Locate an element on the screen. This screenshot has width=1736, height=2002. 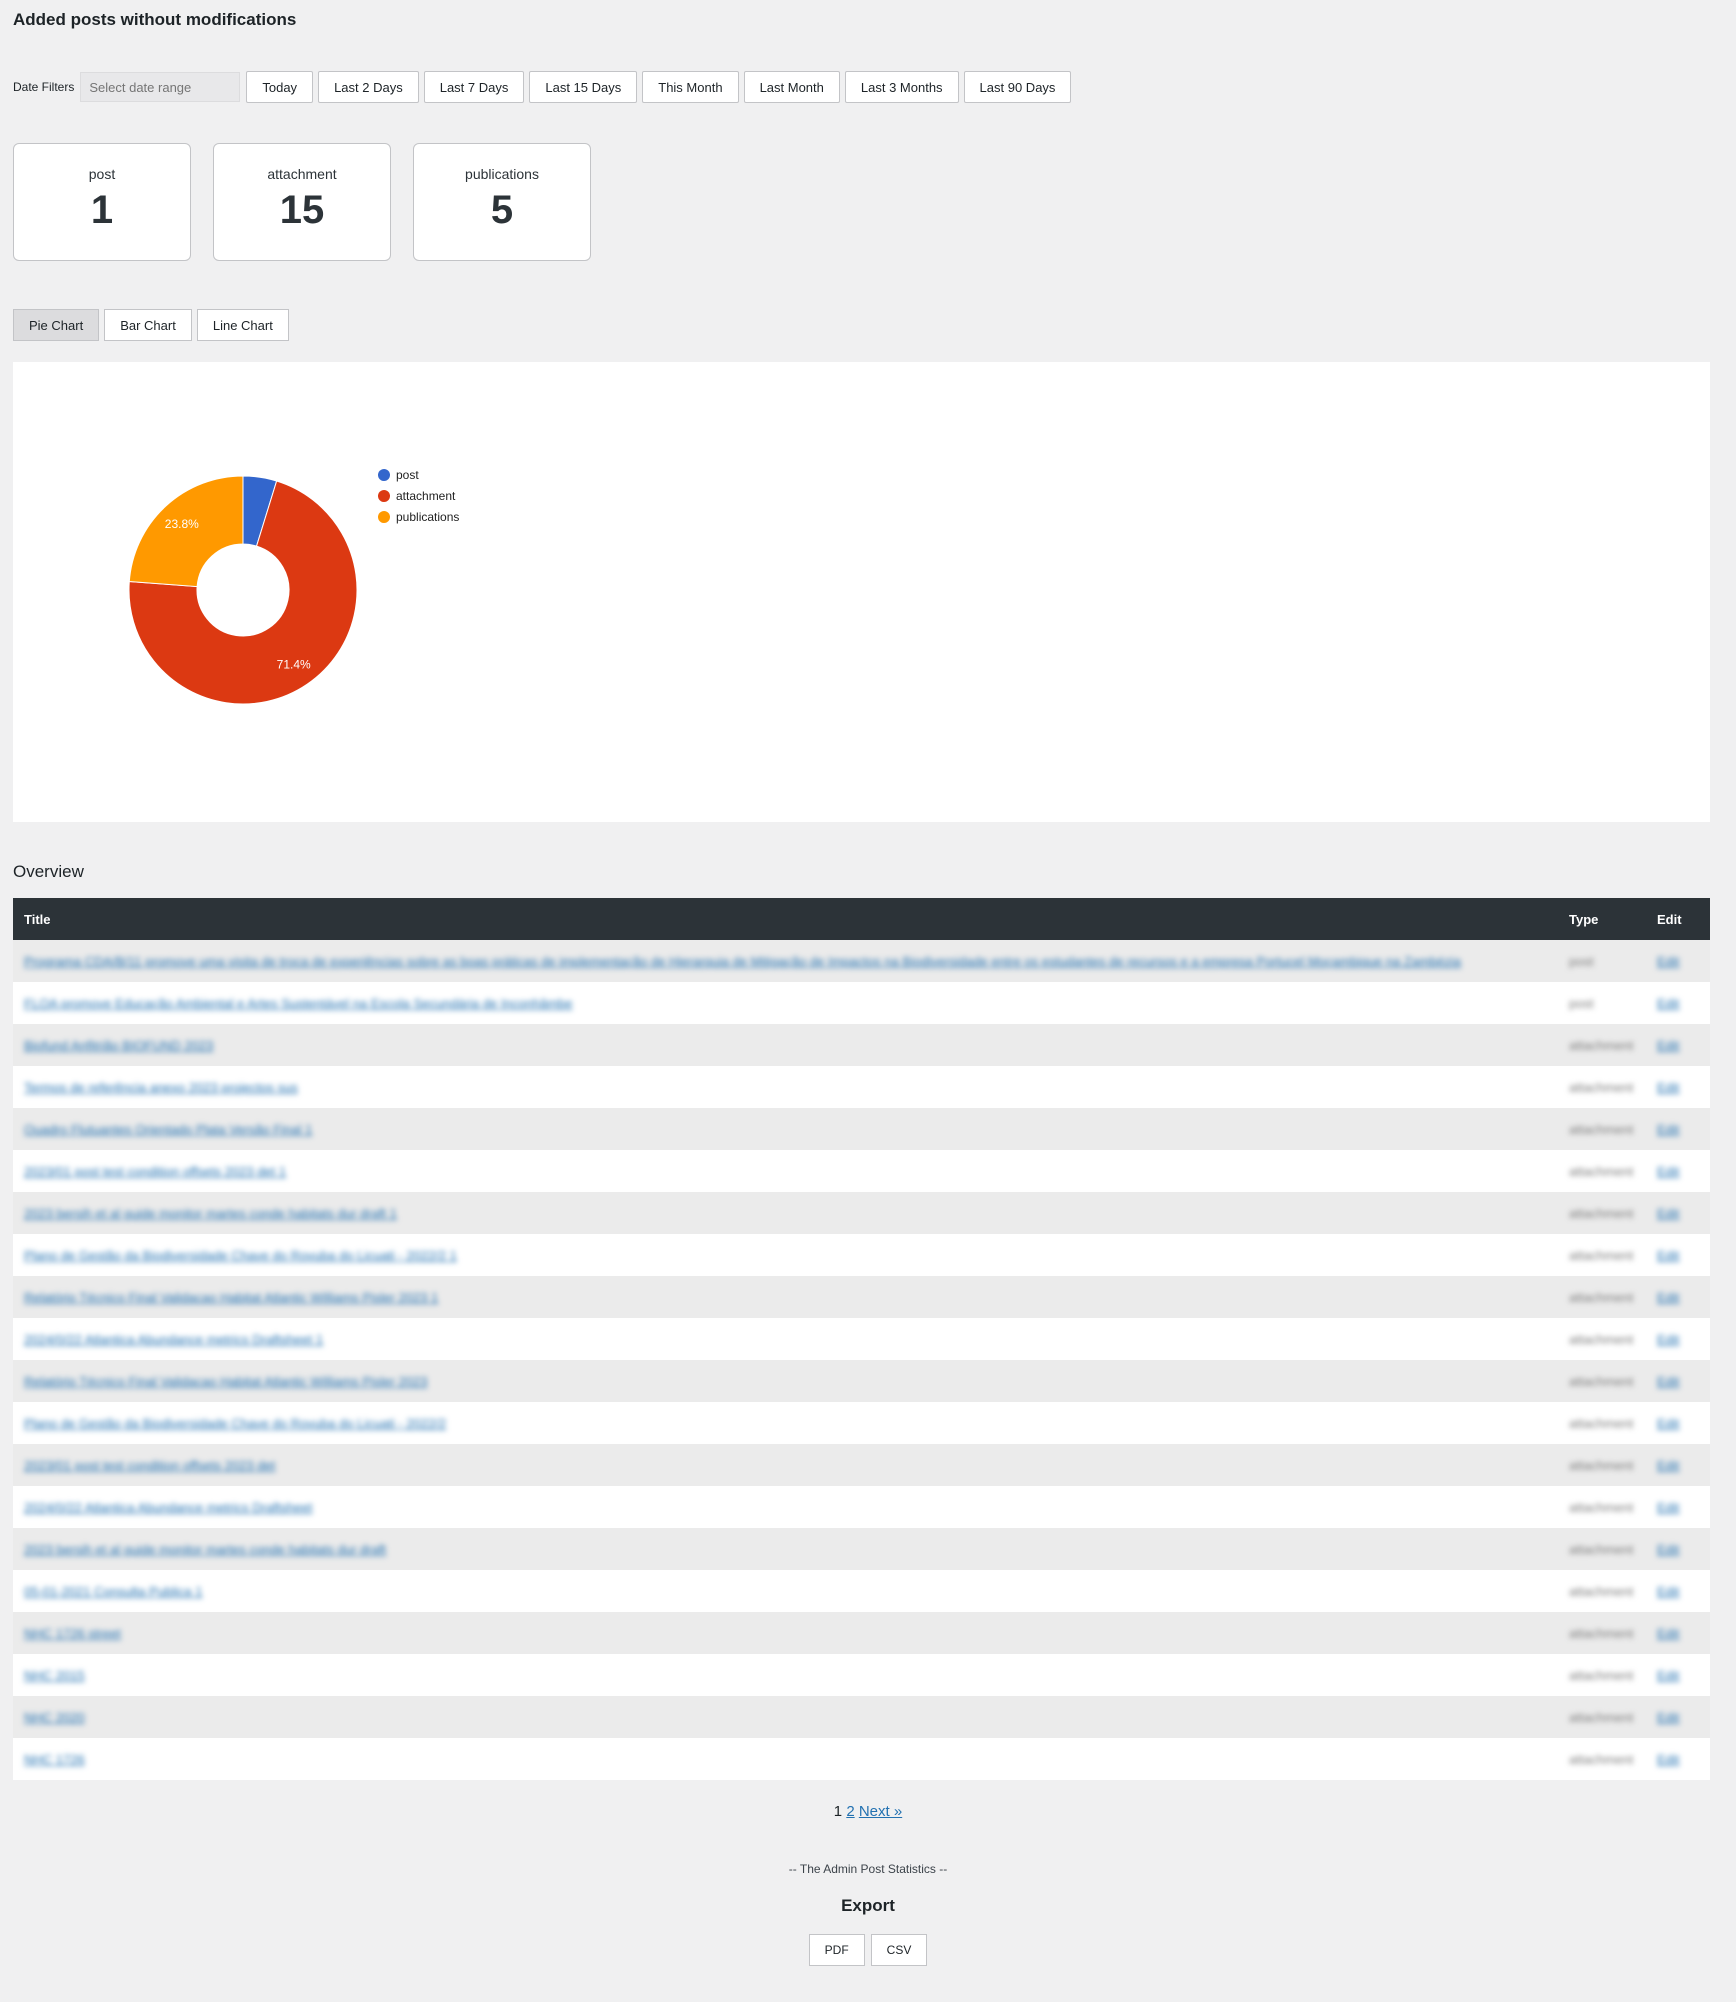
card-count: 1 is located at coordinates (102, 210).